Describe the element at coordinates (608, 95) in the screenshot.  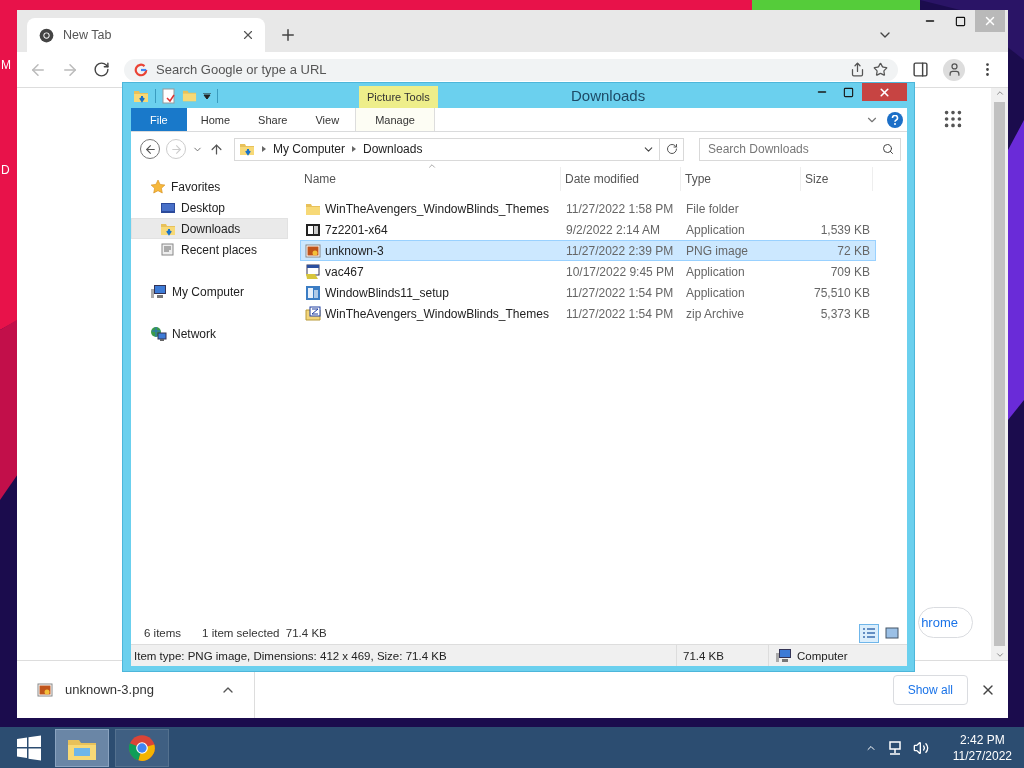
I see `window-title: Downloads` at that location.